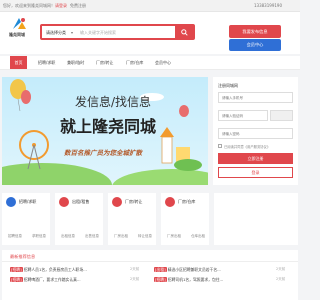 The height and width of the screenshot is (300, 320). What do you see at coordinates (132, 219) in the screenshot?
I see `category-card-transfer: 厂房/转让 厂房出租 转让信息` at bounding box center [132, 219].